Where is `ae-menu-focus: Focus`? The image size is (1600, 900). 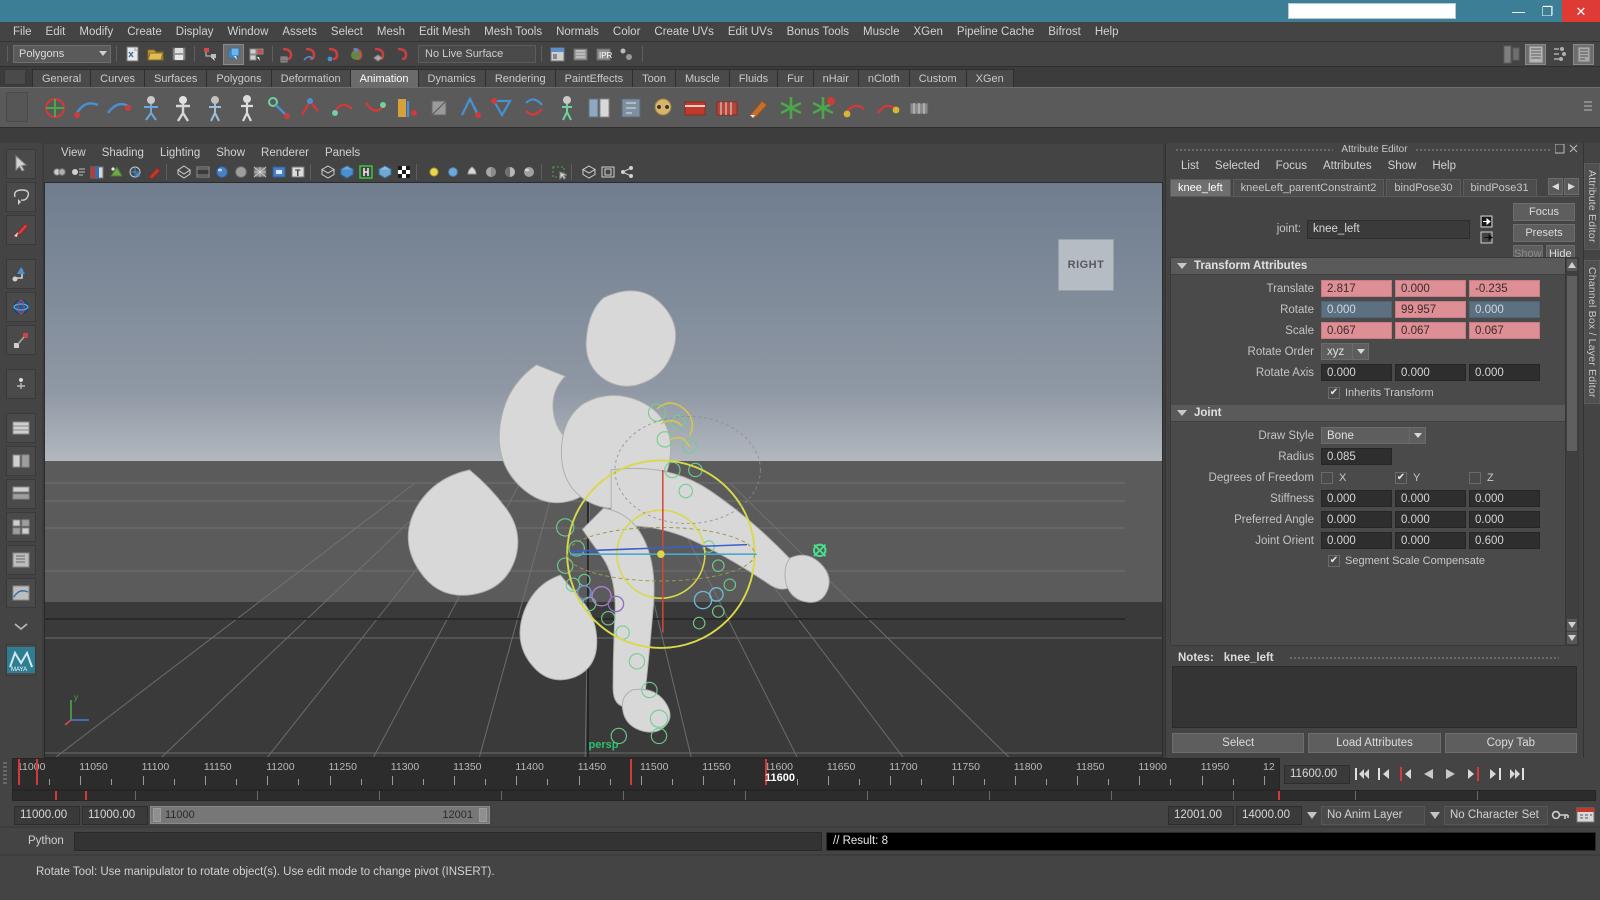 ae-menu-focus: Focus is located at coordinates (1291, 166).